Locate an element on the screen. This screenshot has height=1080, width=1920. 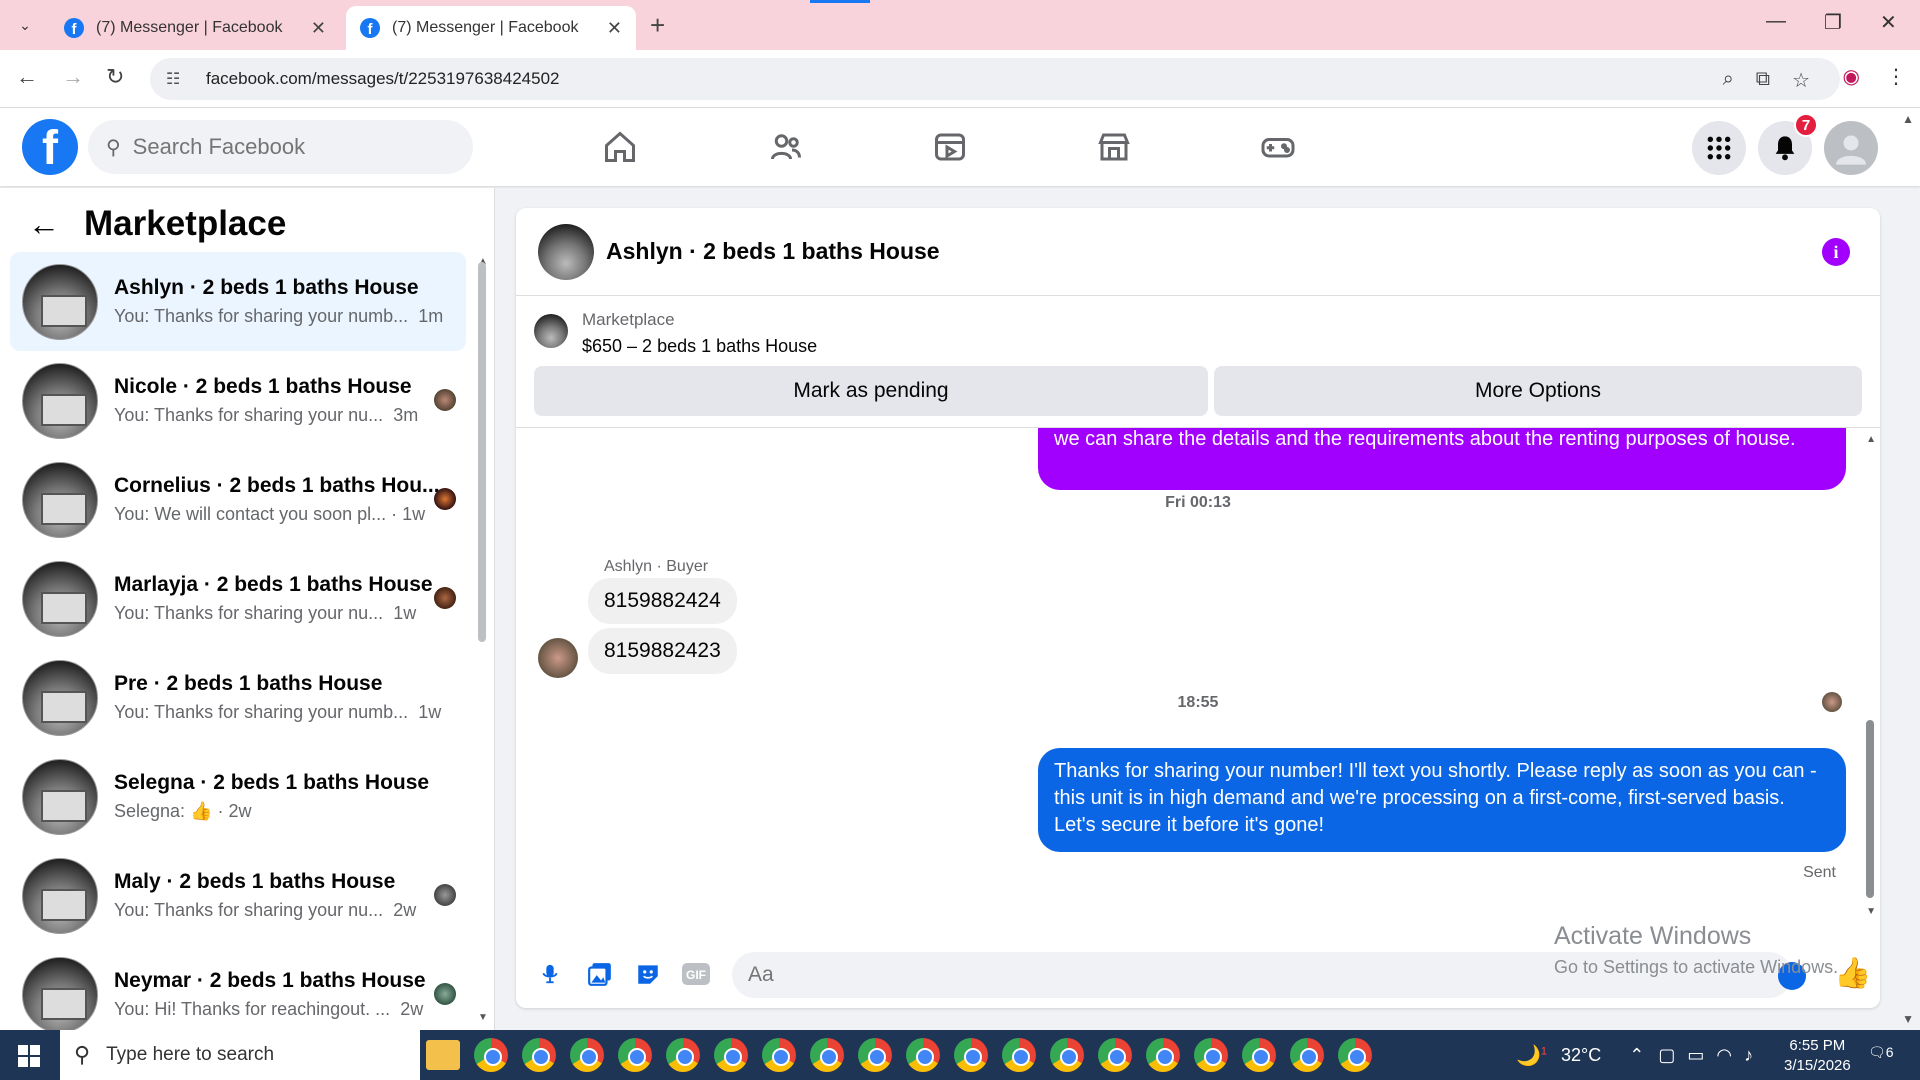
wifi-icon: ◠ is located at coordinates (1724, 1055).